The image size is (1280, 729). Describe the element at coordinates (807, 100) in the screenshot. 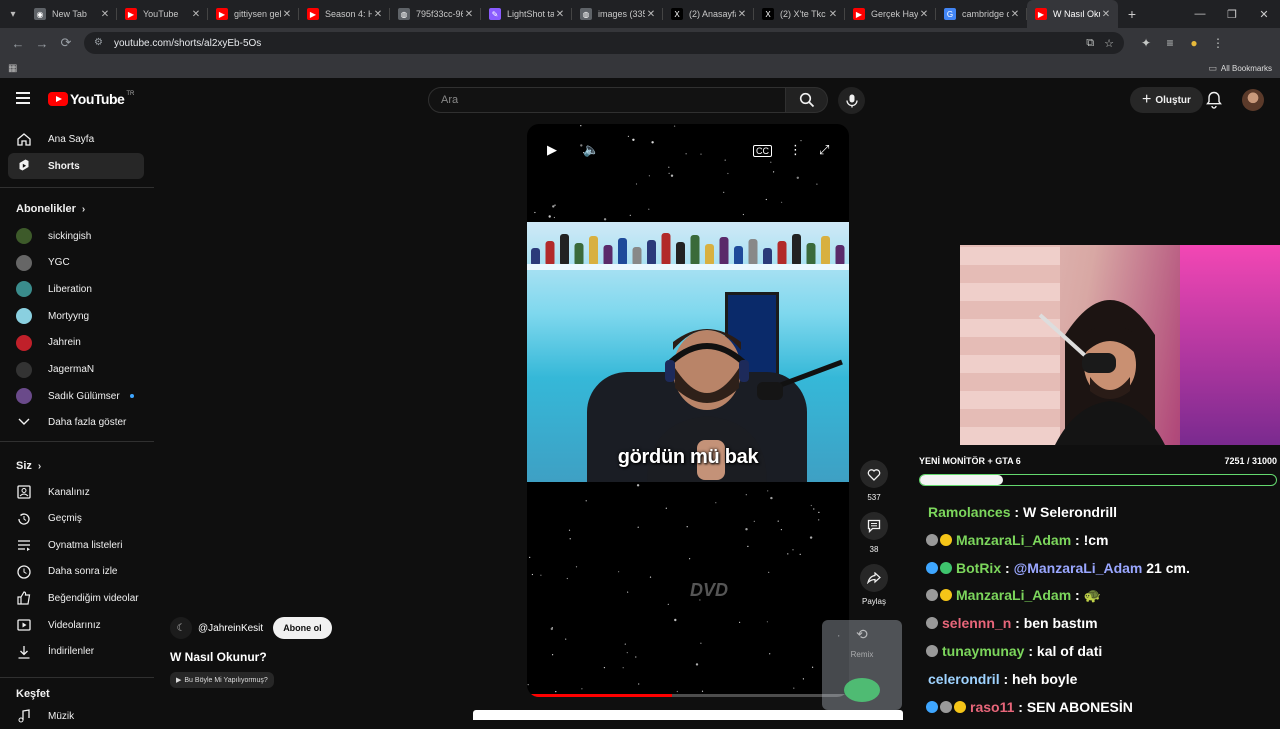

I see `search-button` at that location.